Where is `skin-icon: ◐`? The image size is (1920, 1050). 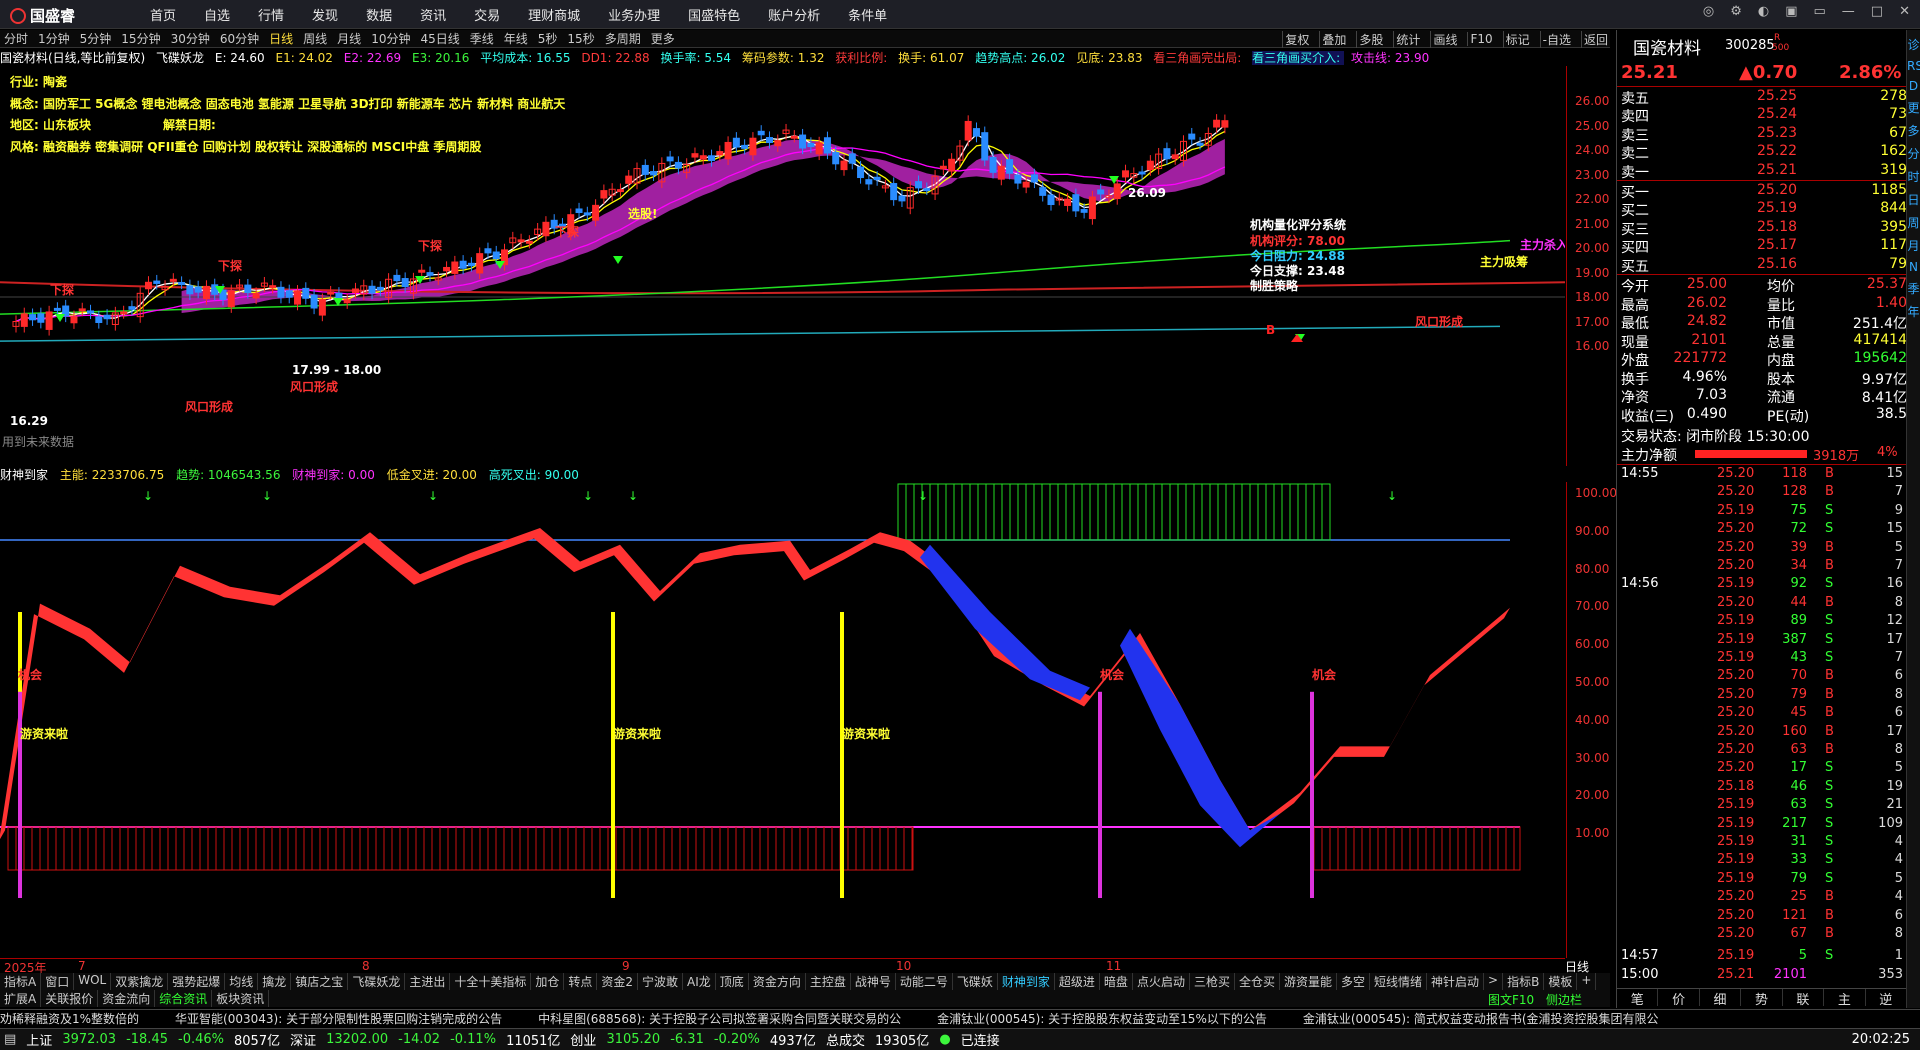
skin-icon: ◐ is located at coordinates (1763, 11).